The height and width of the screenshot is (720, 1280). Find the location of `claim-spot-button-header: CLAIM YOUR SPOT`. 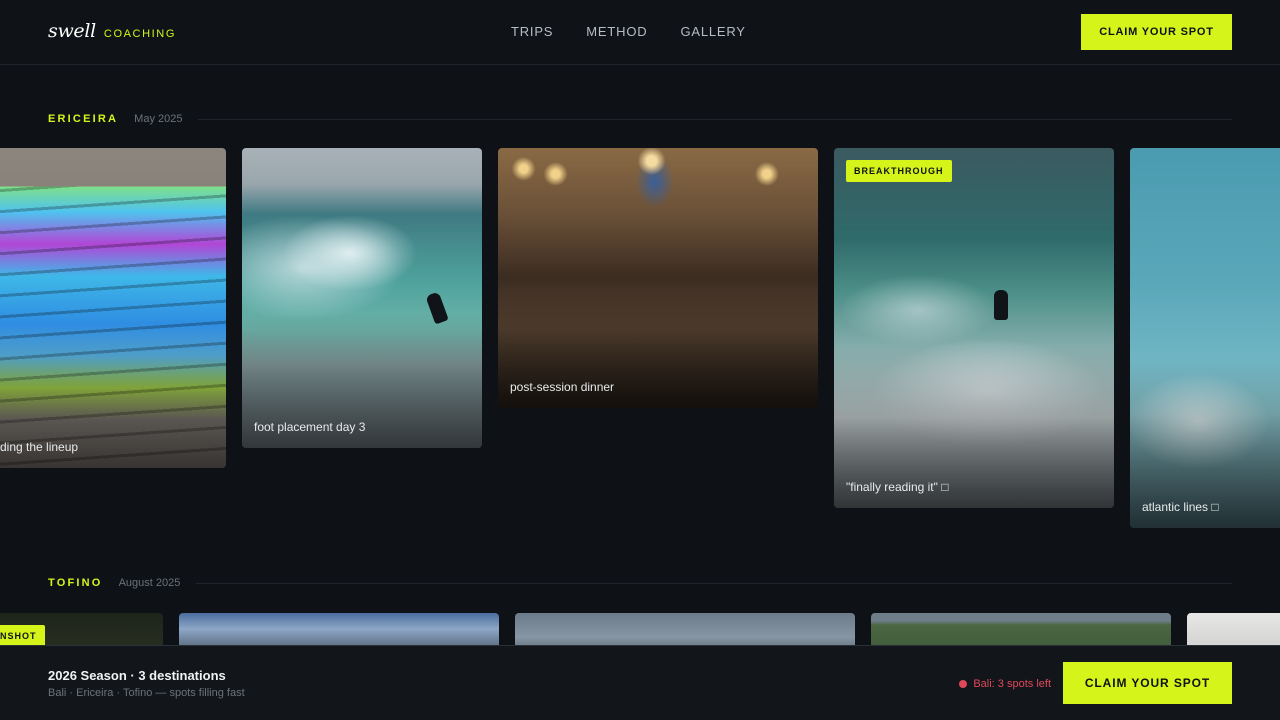

claim-spot-button-header: CLAIM YOUR SPOT is located at coordinates (1156, 32).